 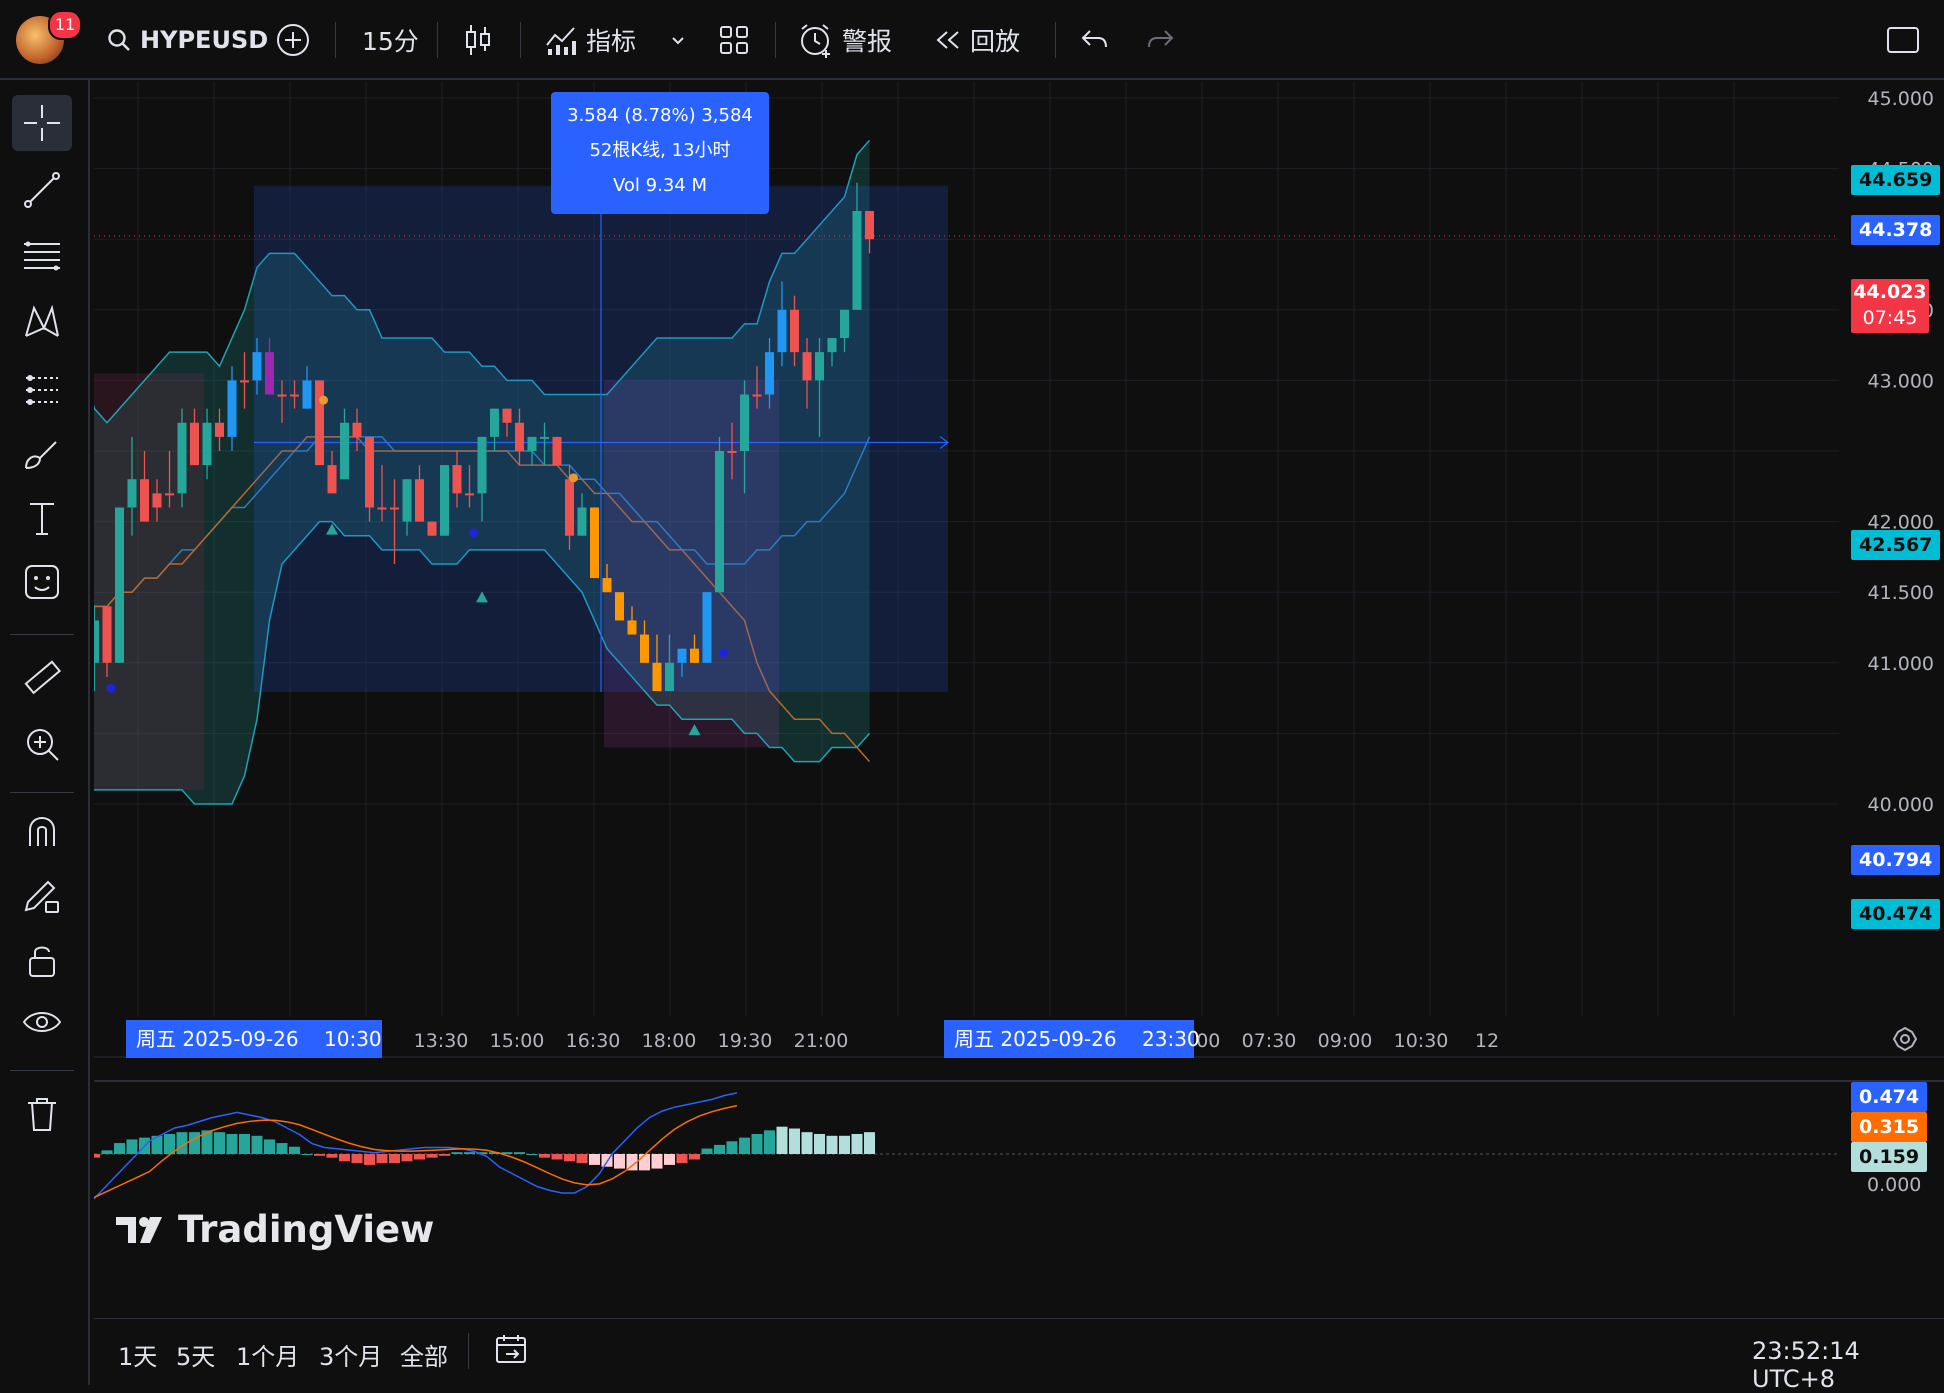 What do you see at coordinates (149, 581) in the screenshot?
I see `session-shade` at bounding box center [149, 581].